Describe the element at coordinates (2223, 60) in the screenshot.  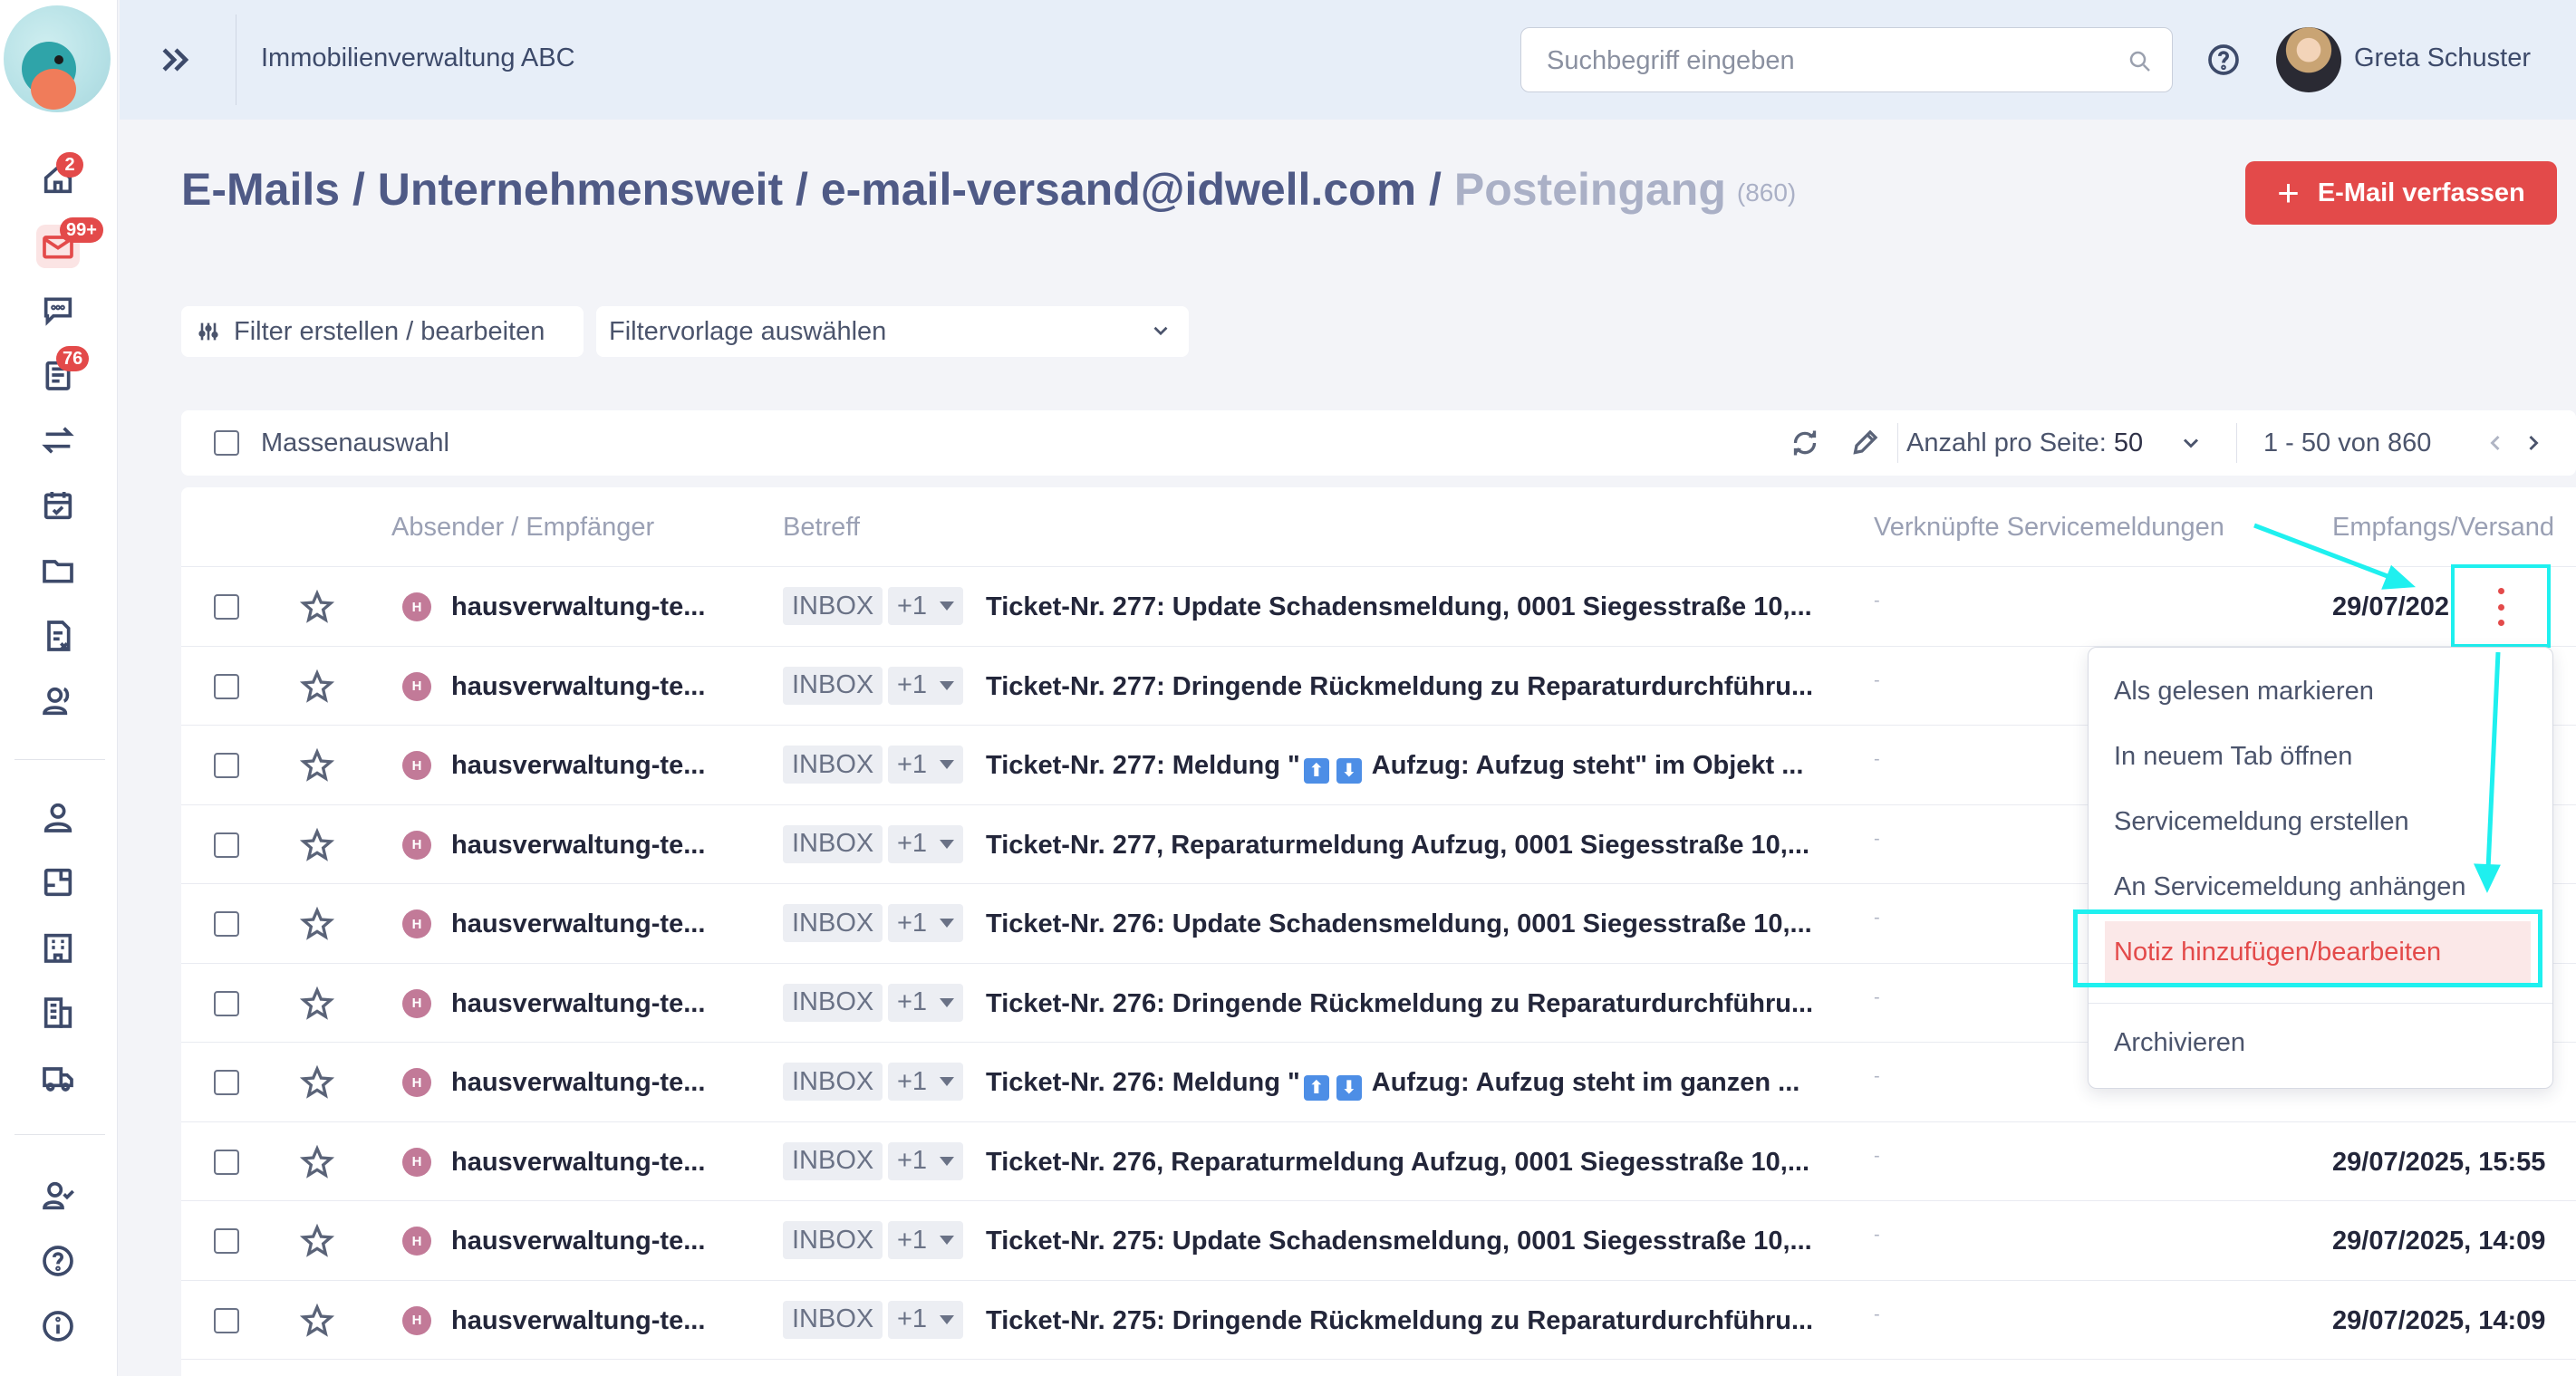
I see `help-icon` at that location.